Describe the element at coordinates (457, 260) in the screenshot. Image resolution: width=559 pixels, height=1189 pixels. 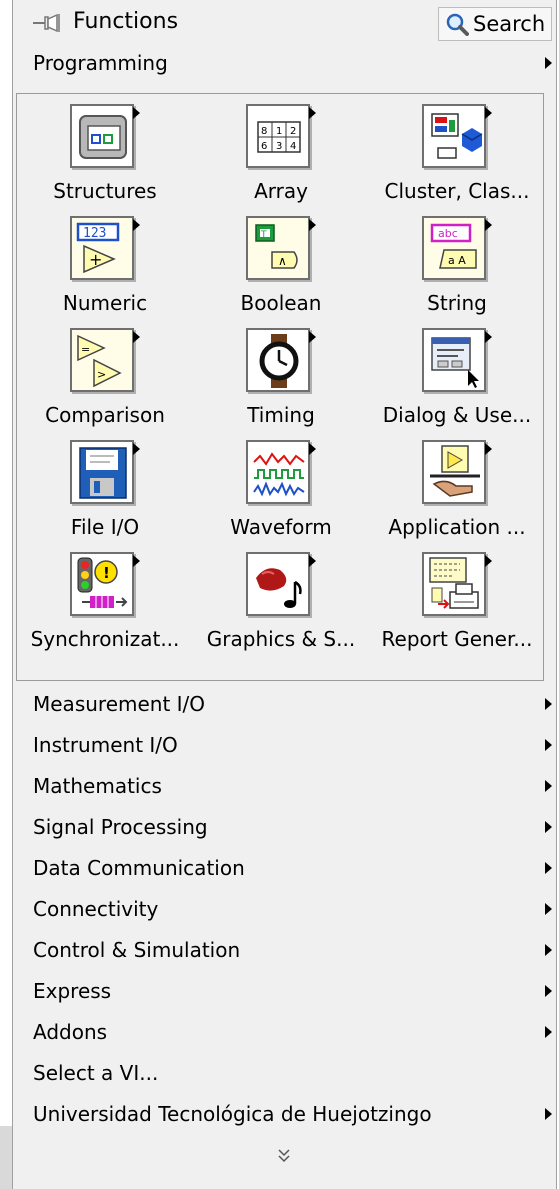
I see `svg-text: a A` at that location.